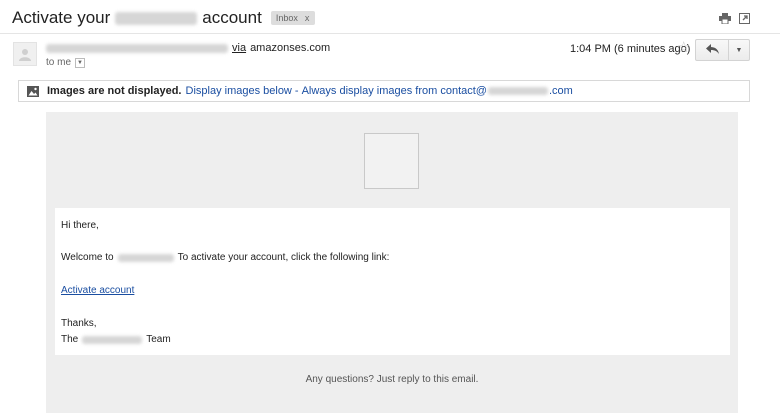 The width and height of the screenshot is (780, 413). Describe the element at coordinates (390, 33) in the screenshot. I see `header-divider` at that location.